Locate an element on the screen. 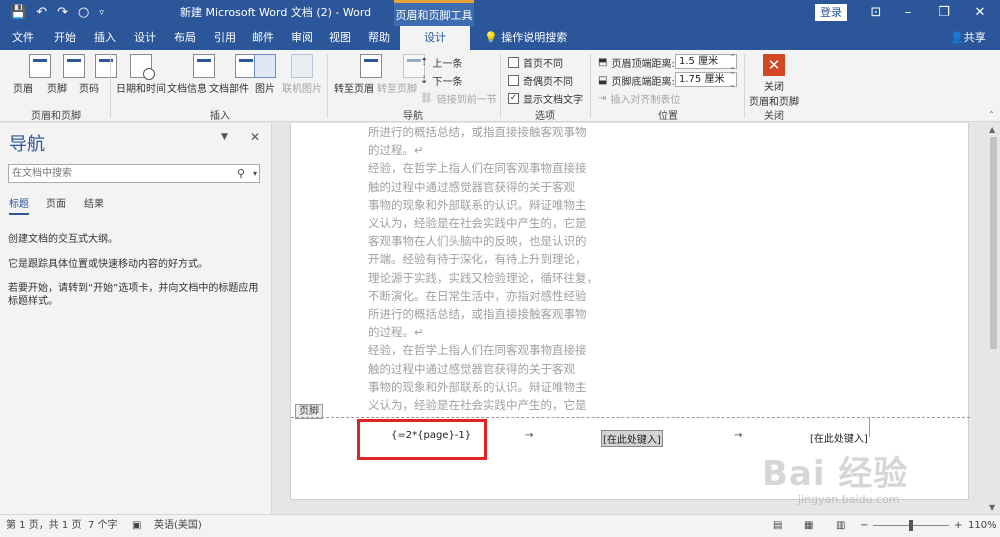 The image size is (1000, 537). close-window-icon: ✕ is located at coordinates (980, 13).